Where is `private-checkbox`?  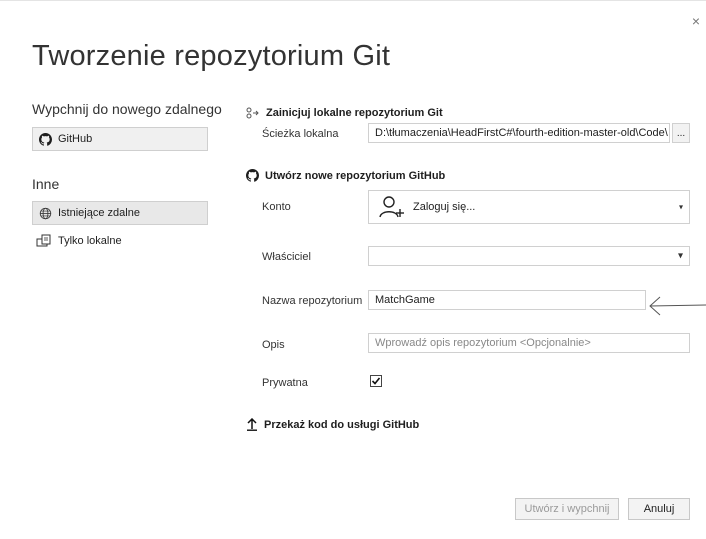 private-checkbox is located at coordinates (376, 381).